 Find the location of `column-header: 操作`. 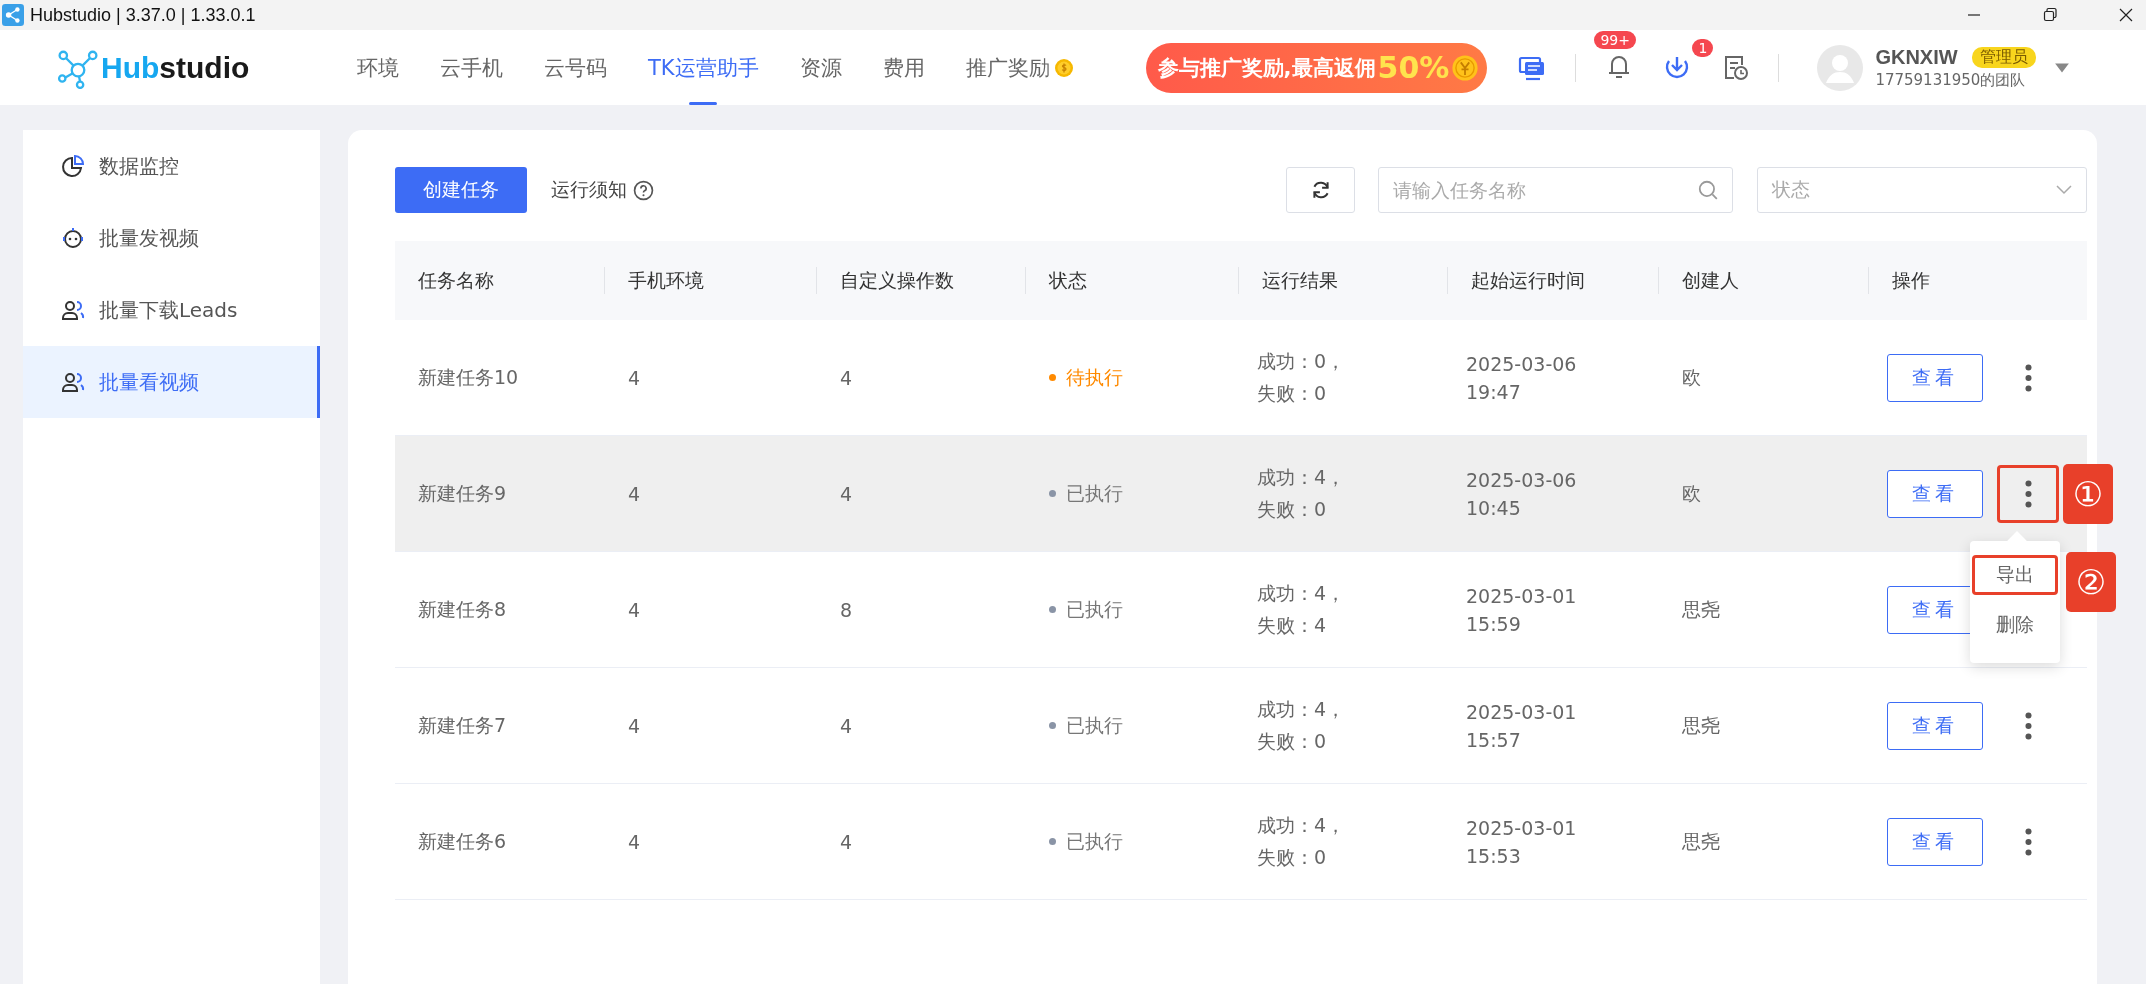

column-header: 操作 is located at coordinates (1911, 280).